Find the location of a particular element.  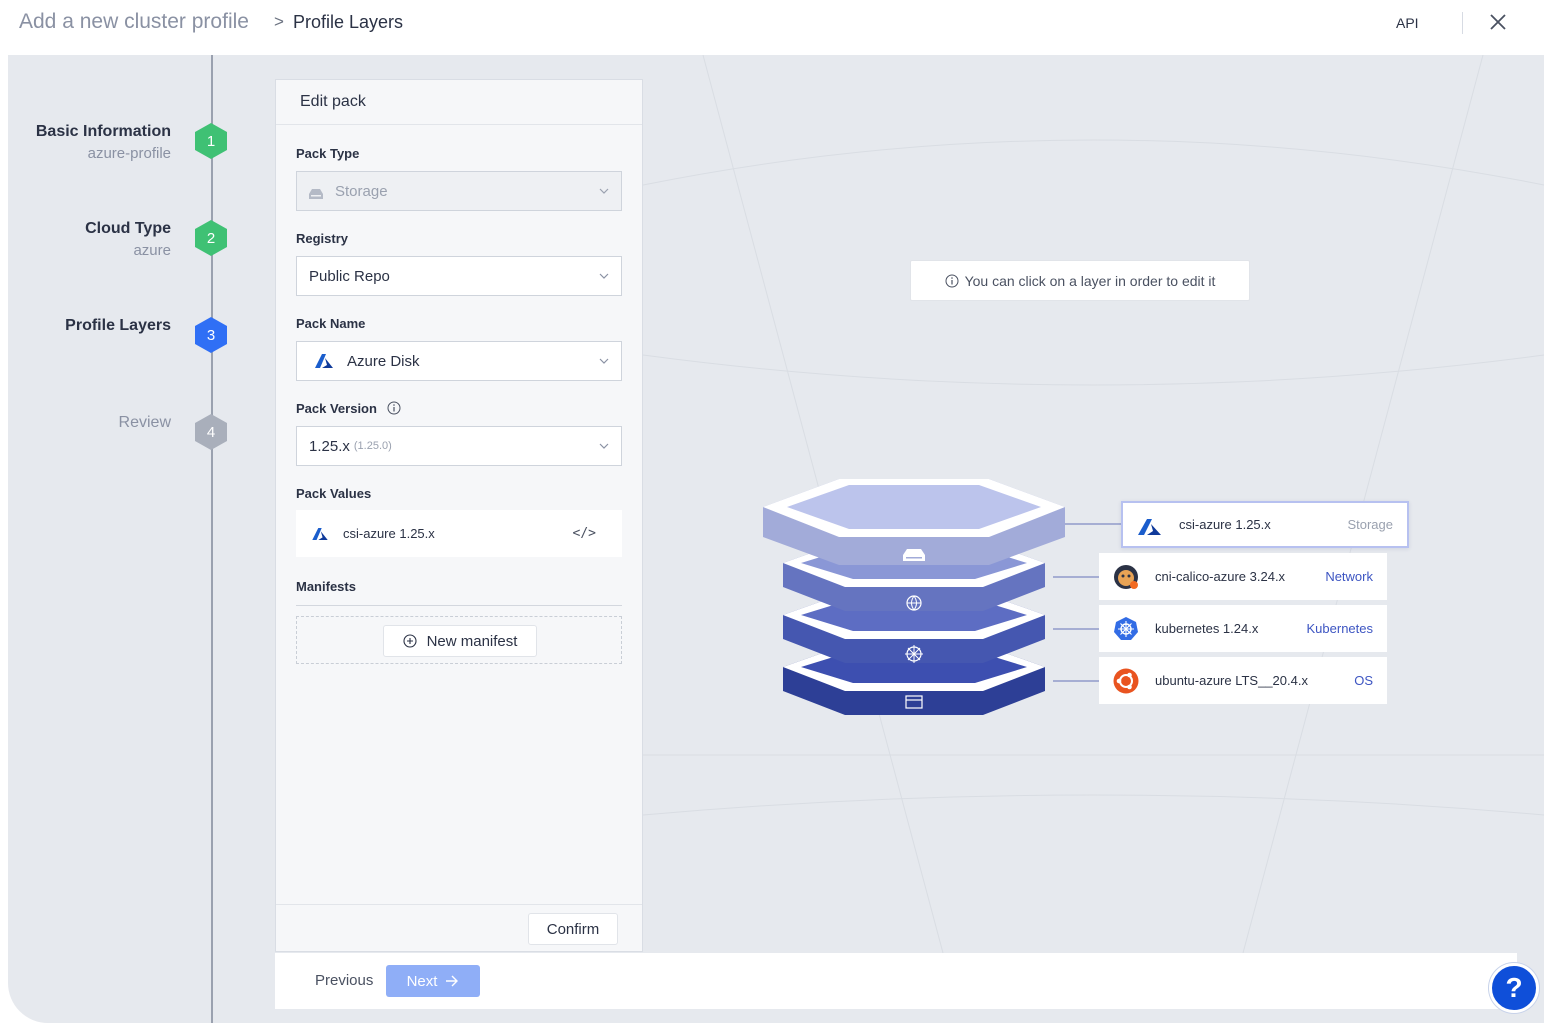

wizard-footer: Previous Next is located at coordinates (896, 981).